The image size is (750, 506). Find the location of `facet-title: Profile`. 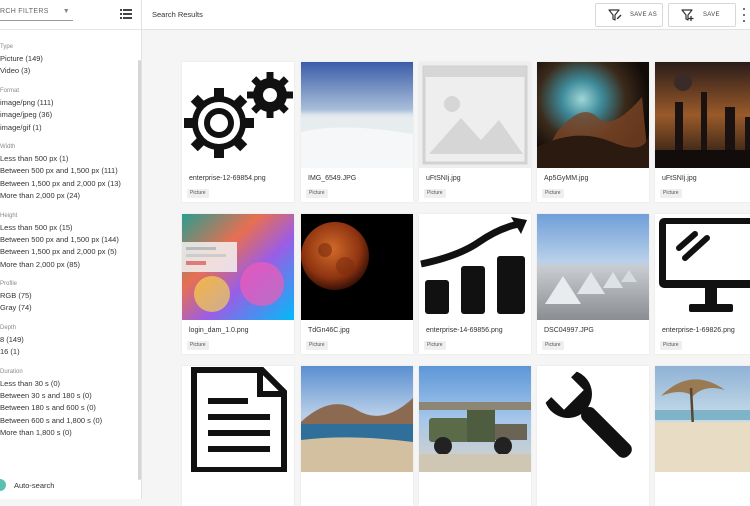

facet-title: Profile is located at coordinates (9, 284).